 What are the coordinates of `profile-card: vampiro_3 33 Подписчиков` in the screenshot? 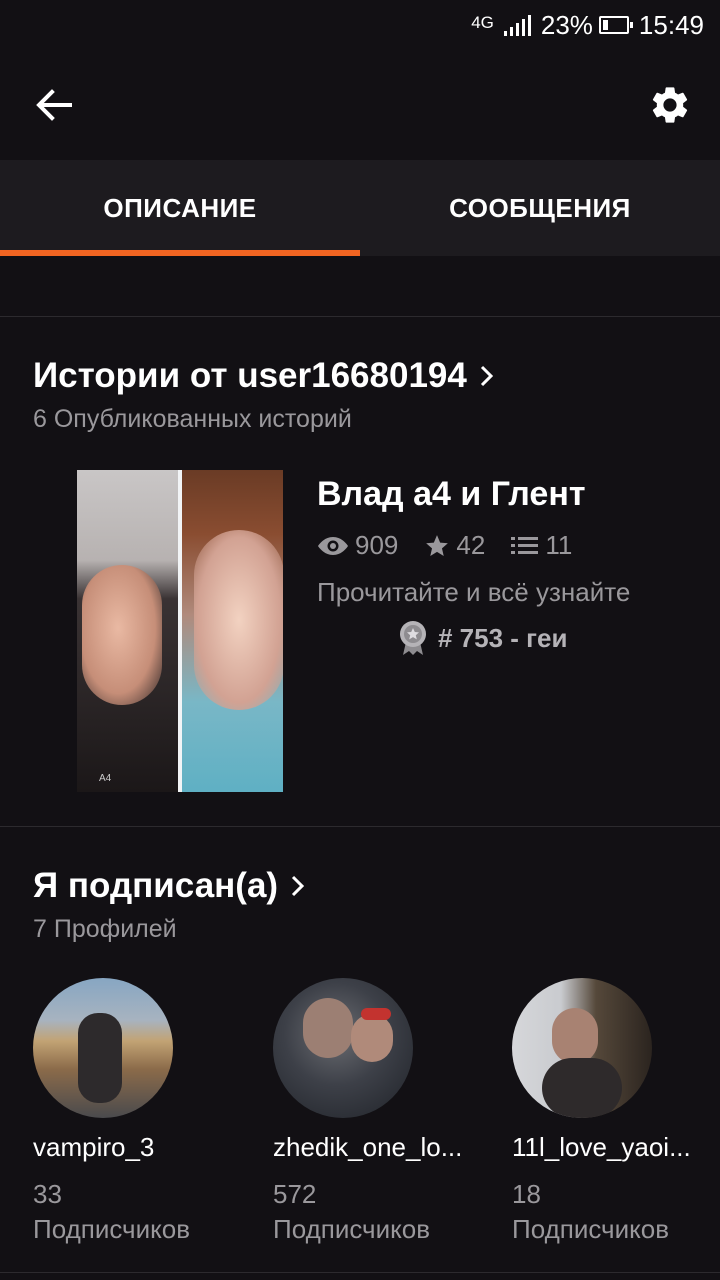 It's located at (133, 1111).